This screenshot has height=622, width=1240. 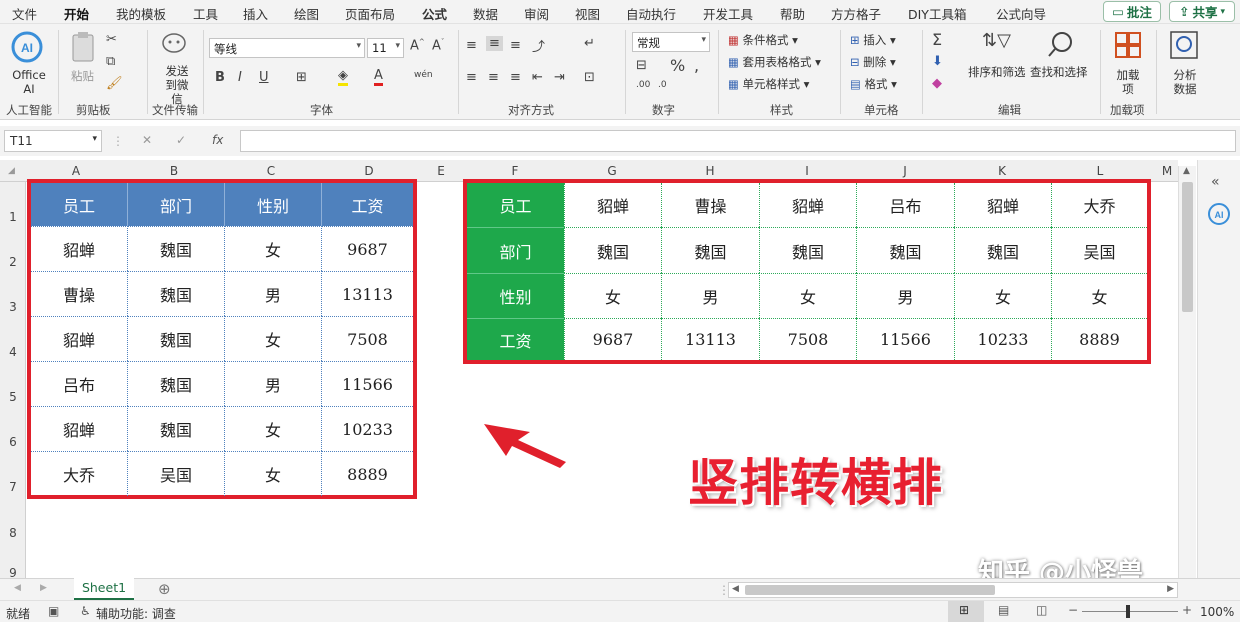 I want to click on vertical-table-cell: 吕布, so click(x=79, y=383).